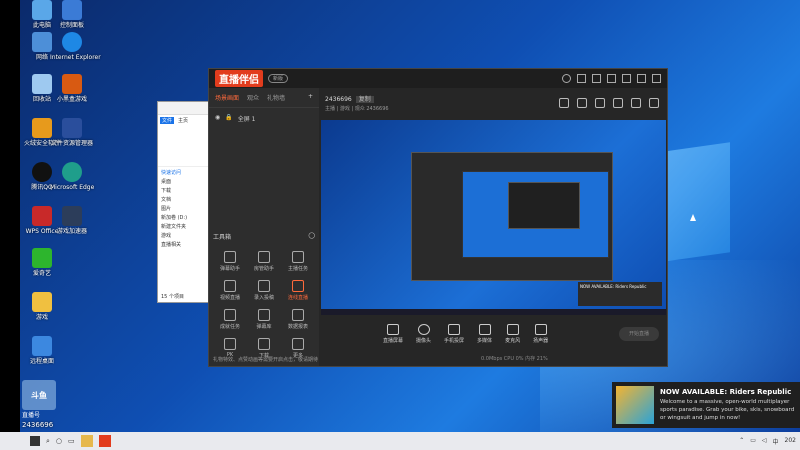 This screenshot has height=450, width=800. I want to click on desktop-icon-game-accelerator: 游戏加速器, so click(72, 220).